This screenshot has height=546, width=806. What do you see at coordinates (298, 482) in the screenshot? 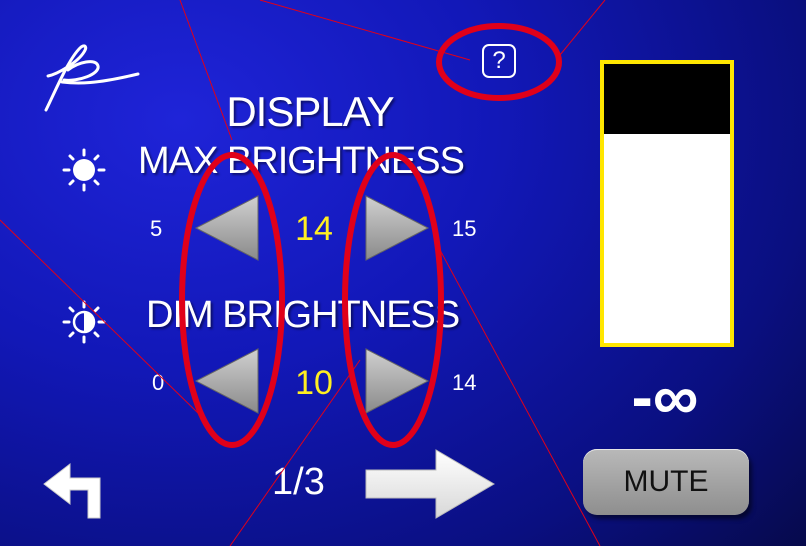
I see `page-indicator: 1/3` at bounding box center [298, 482].